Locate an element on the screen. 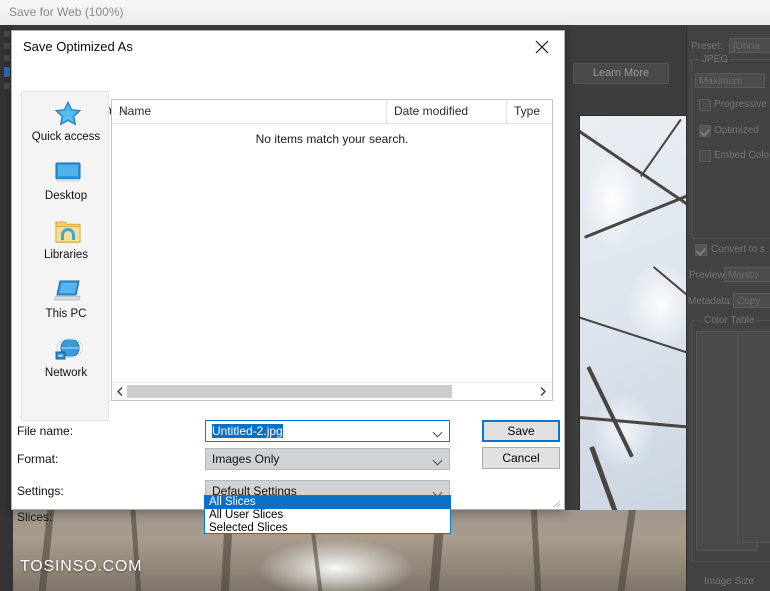  file-list-header: Name Date modified Type is located at coordinates (332, 112).